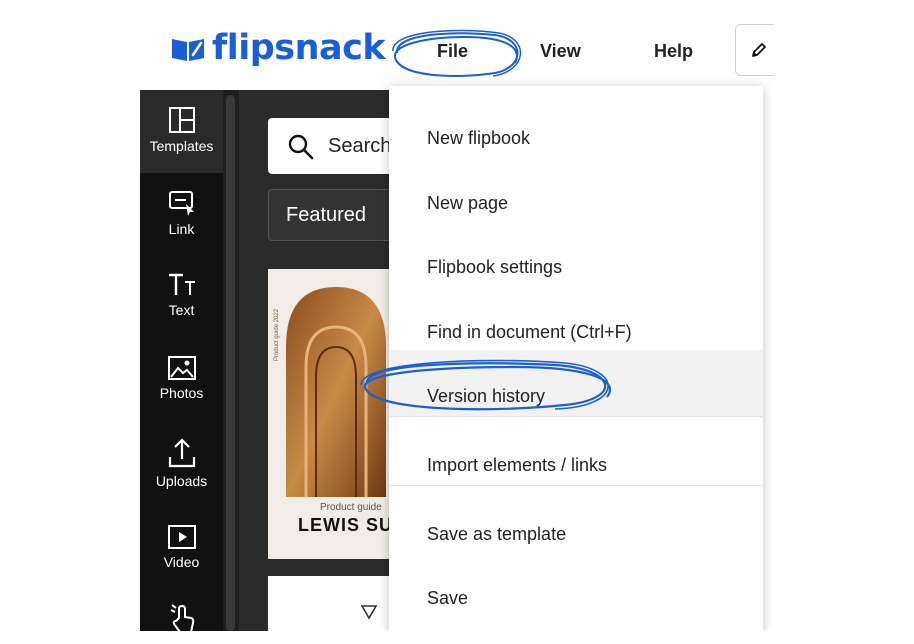  I want to click on flipbook-logo-icon, so click(188, 49).